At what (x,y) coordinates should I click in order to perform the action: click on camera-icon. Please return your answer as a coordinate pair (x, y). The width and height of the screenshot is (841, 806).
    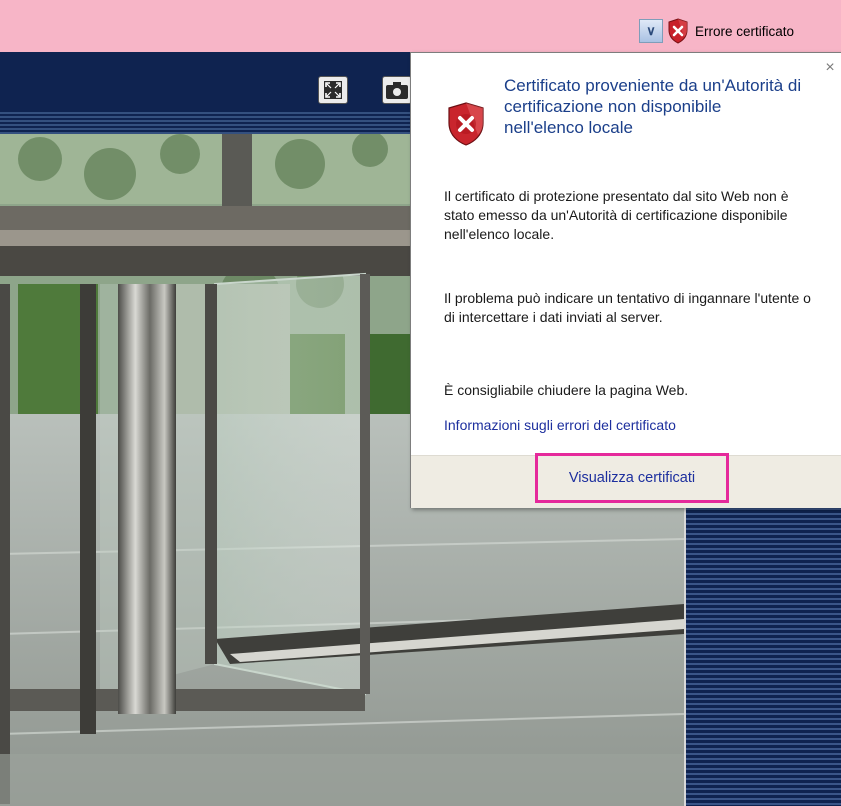
    Looking at the image, I should click on (397, 90).